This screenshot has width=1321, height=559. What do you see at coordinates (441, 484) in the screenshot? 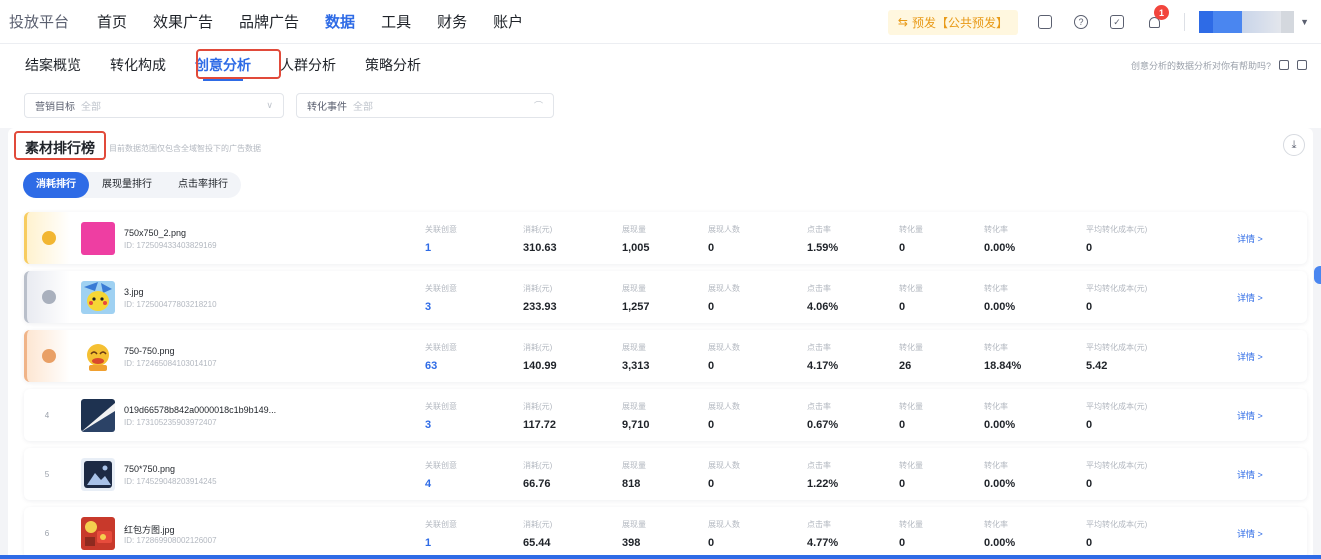
I see `metric-value: 4` at bounding box center [441, 484].